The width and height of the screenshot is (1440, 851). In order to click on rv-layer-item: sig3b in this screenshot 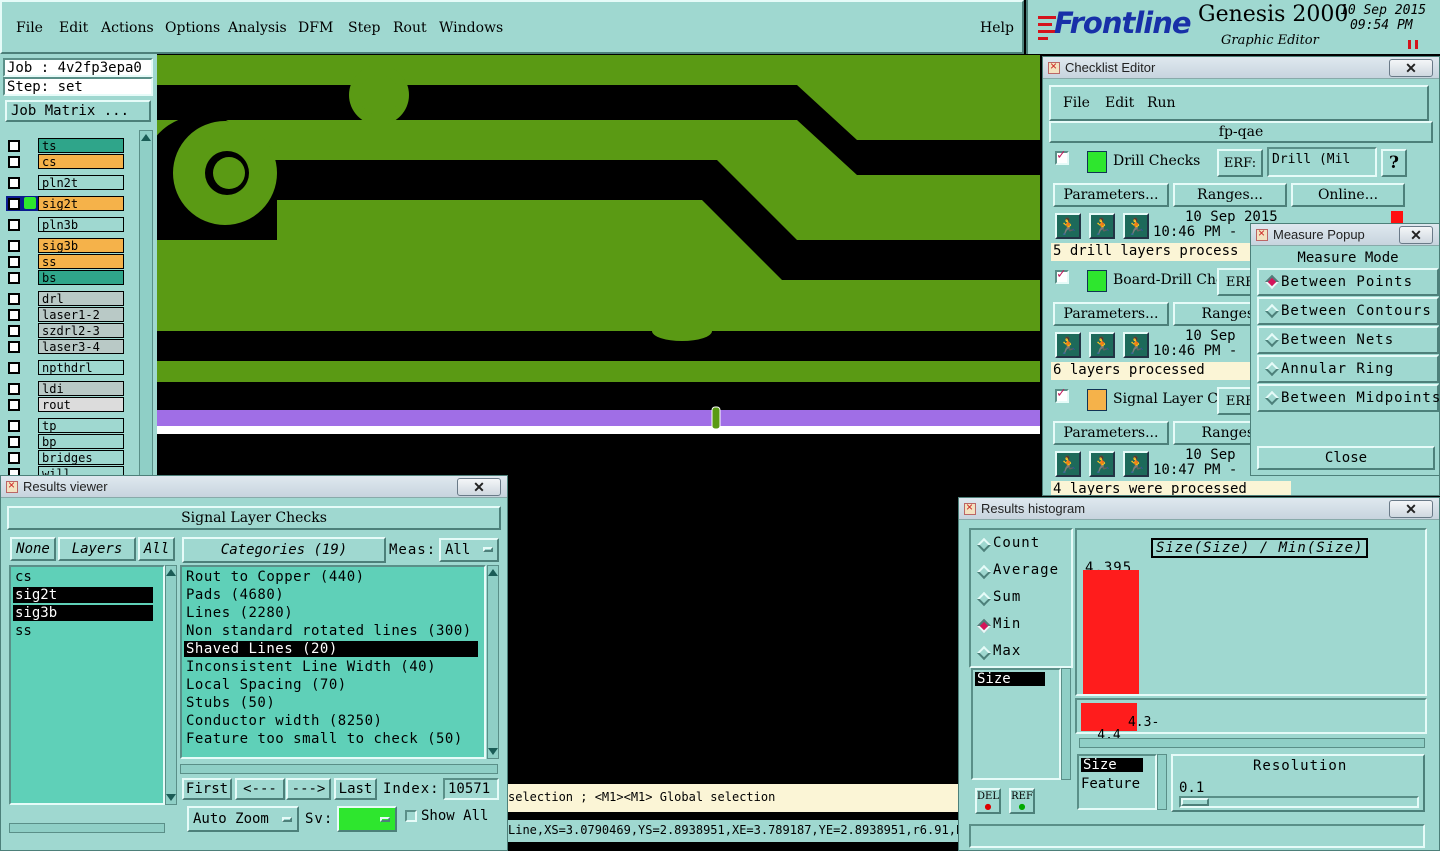, I will do `click(83, 613)`.